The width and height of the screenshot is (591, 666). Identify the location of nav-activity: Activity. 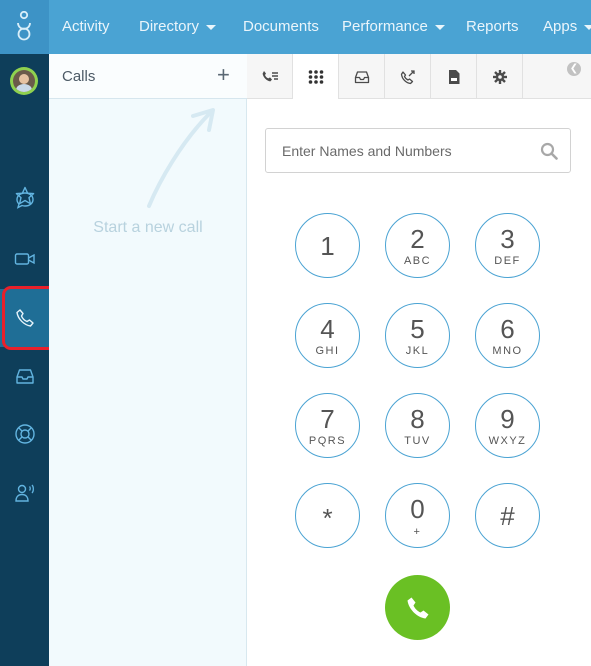
(86, 27).